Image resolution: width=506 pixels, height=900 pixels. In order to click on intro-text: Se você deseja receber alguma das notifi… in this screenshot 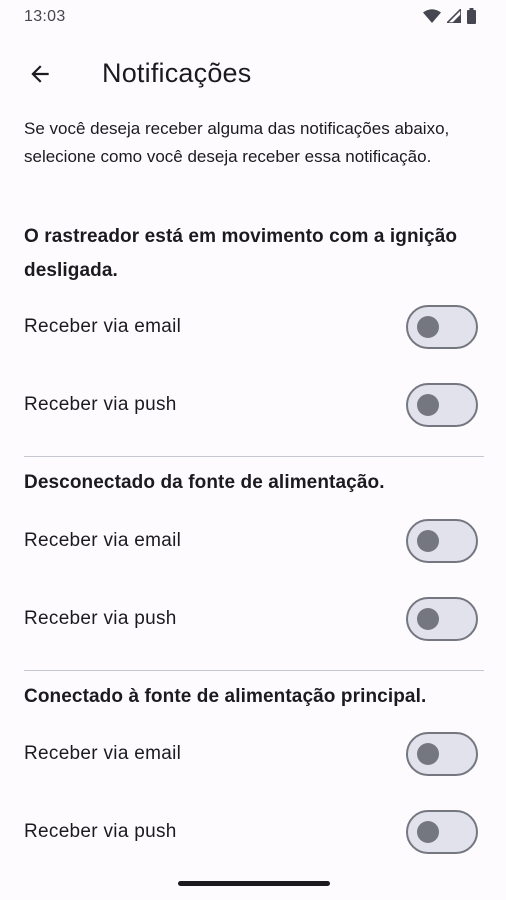, I will do `click(237, 142)`.